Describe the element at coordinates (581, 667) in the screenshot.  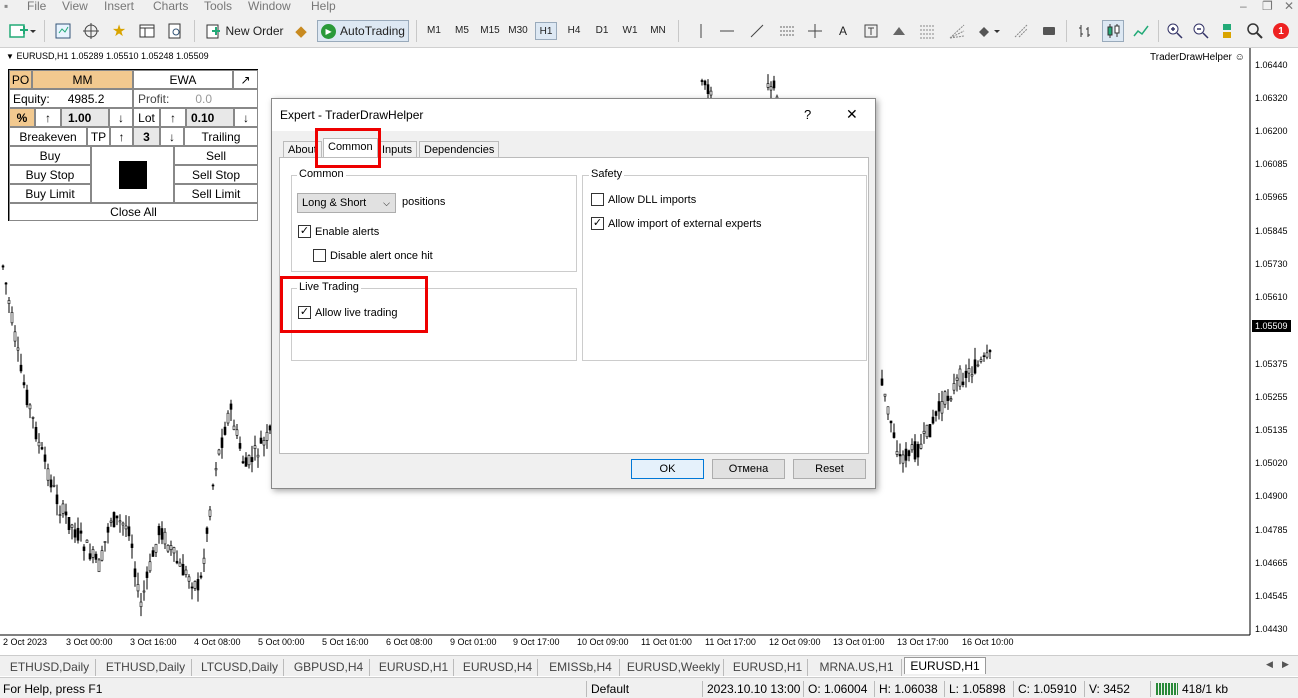
I see `chart-tab: EMISSb,H4` at that location.